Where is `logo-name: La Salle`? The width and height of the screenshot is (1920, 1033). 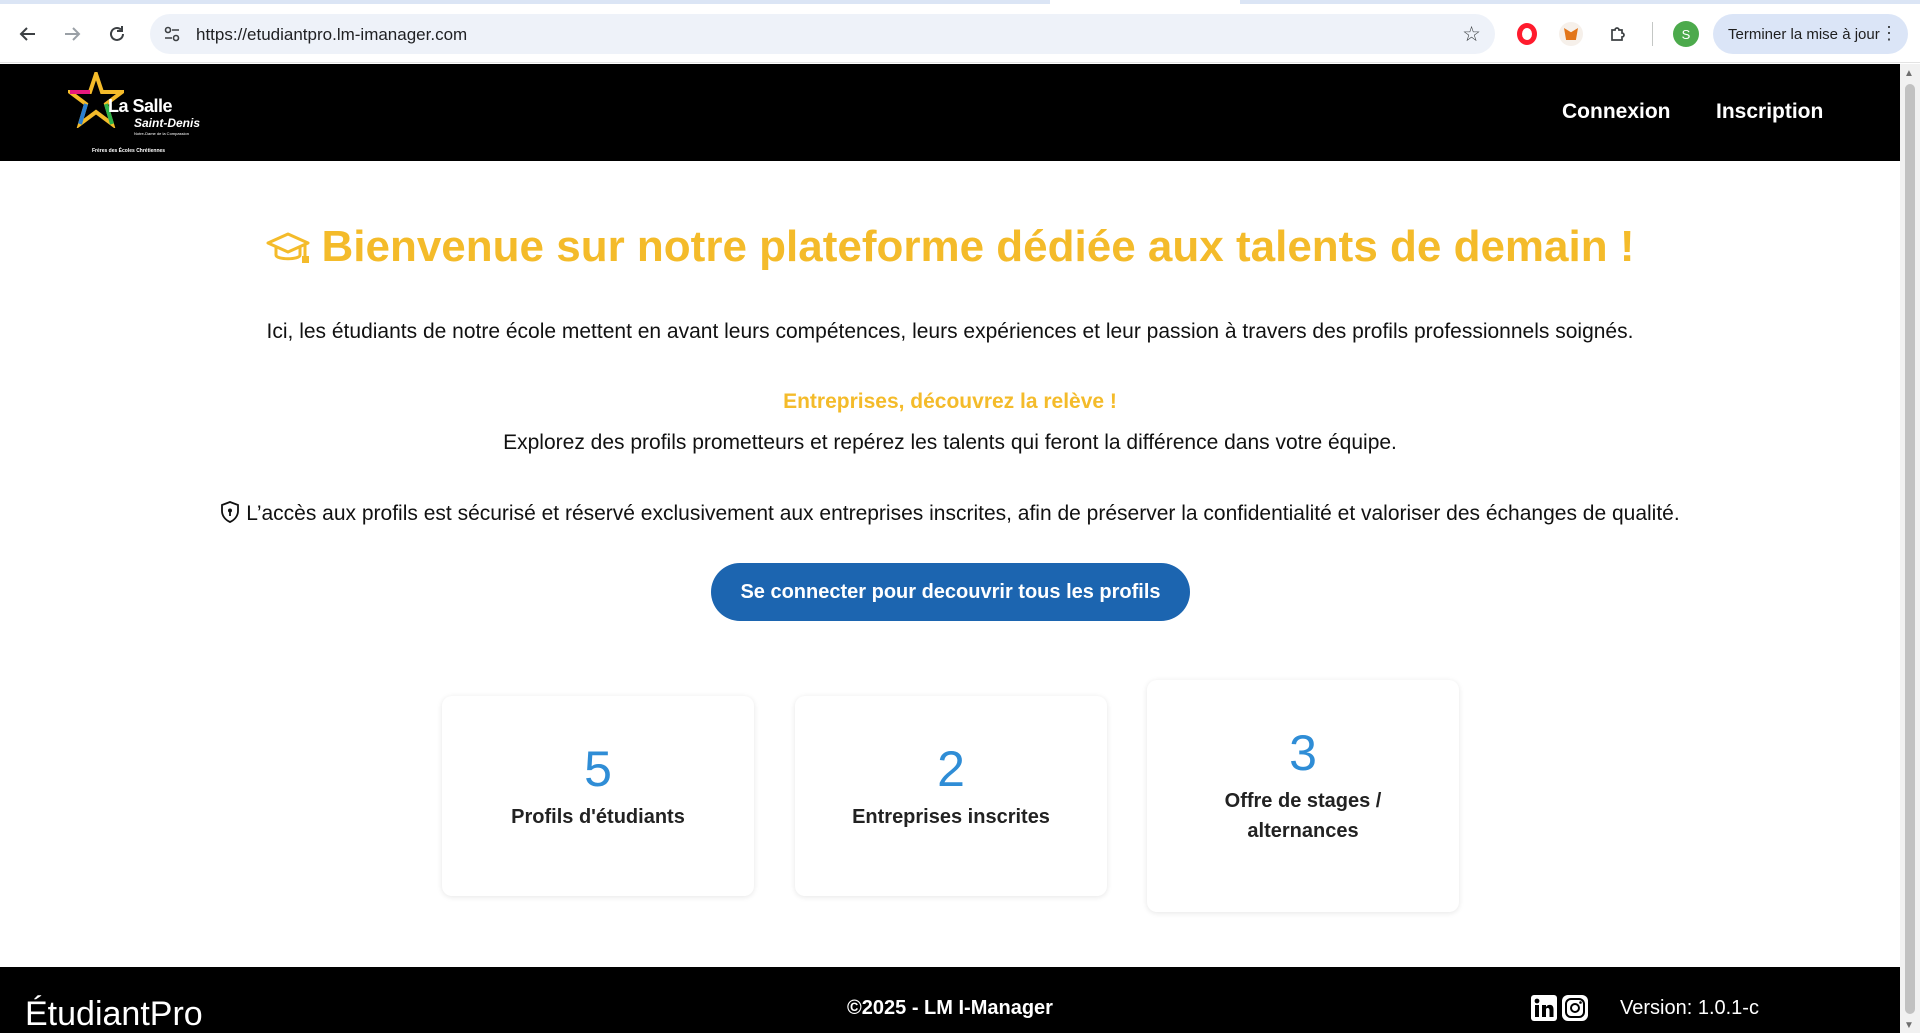
logo-name: La Salle is located at coordinates (140, 106).